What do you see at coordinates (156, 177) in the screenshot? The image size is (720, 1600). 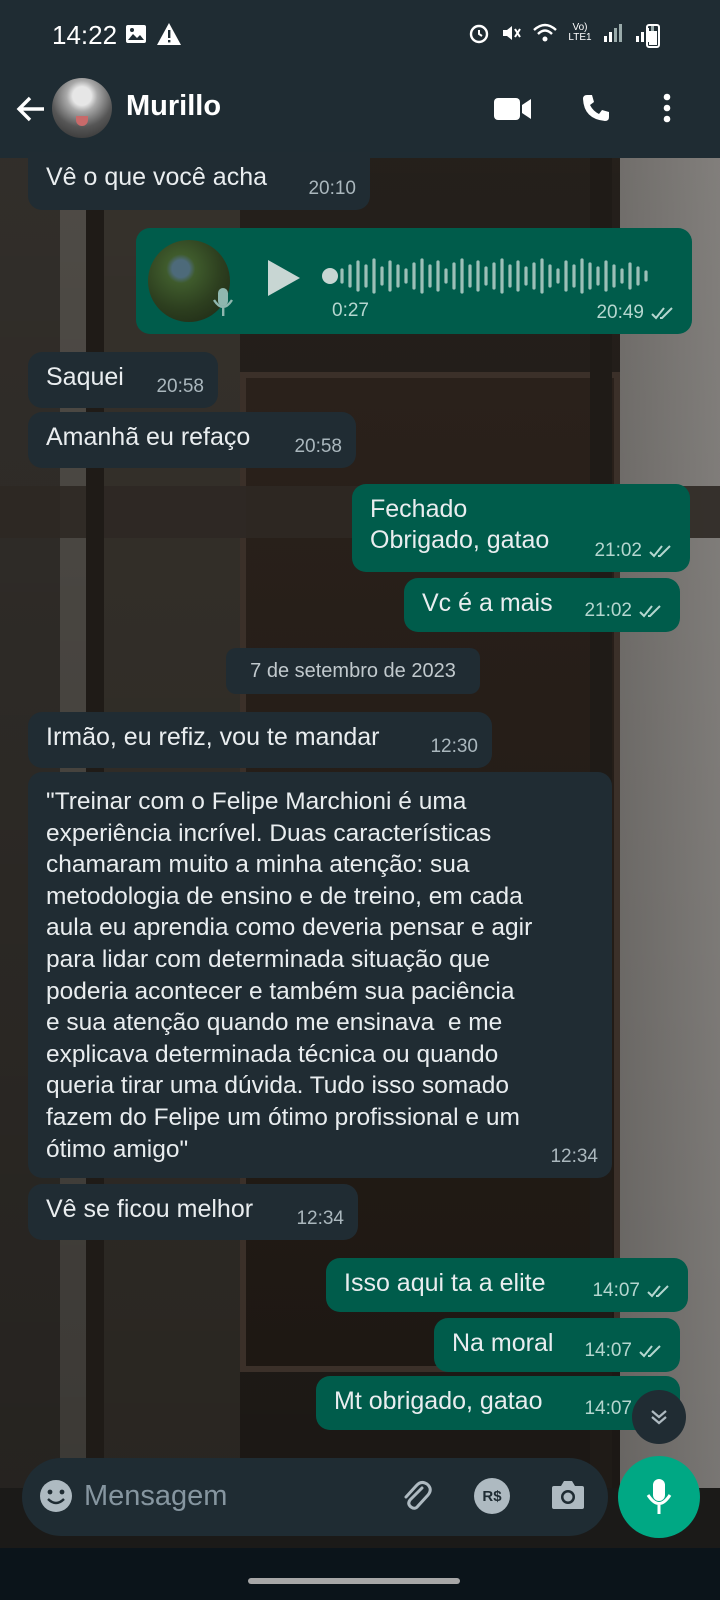 I see `message-text: Vê o que você acha` at bounding box center [156, 177].